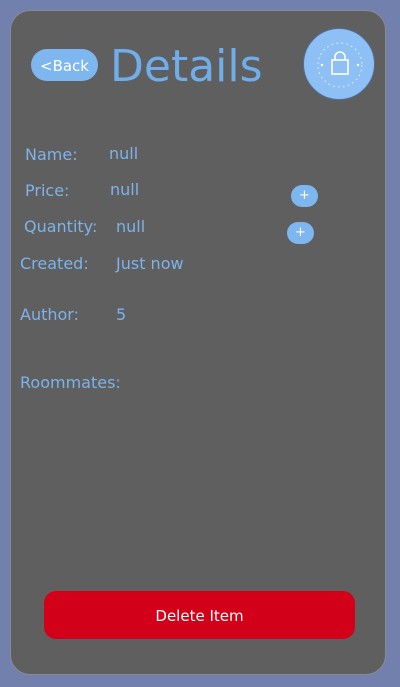  What do you see at coordinates (61, 226) in the screenshot?
I see `quantity-label: Quantity:` at bounding box center [61, 226].